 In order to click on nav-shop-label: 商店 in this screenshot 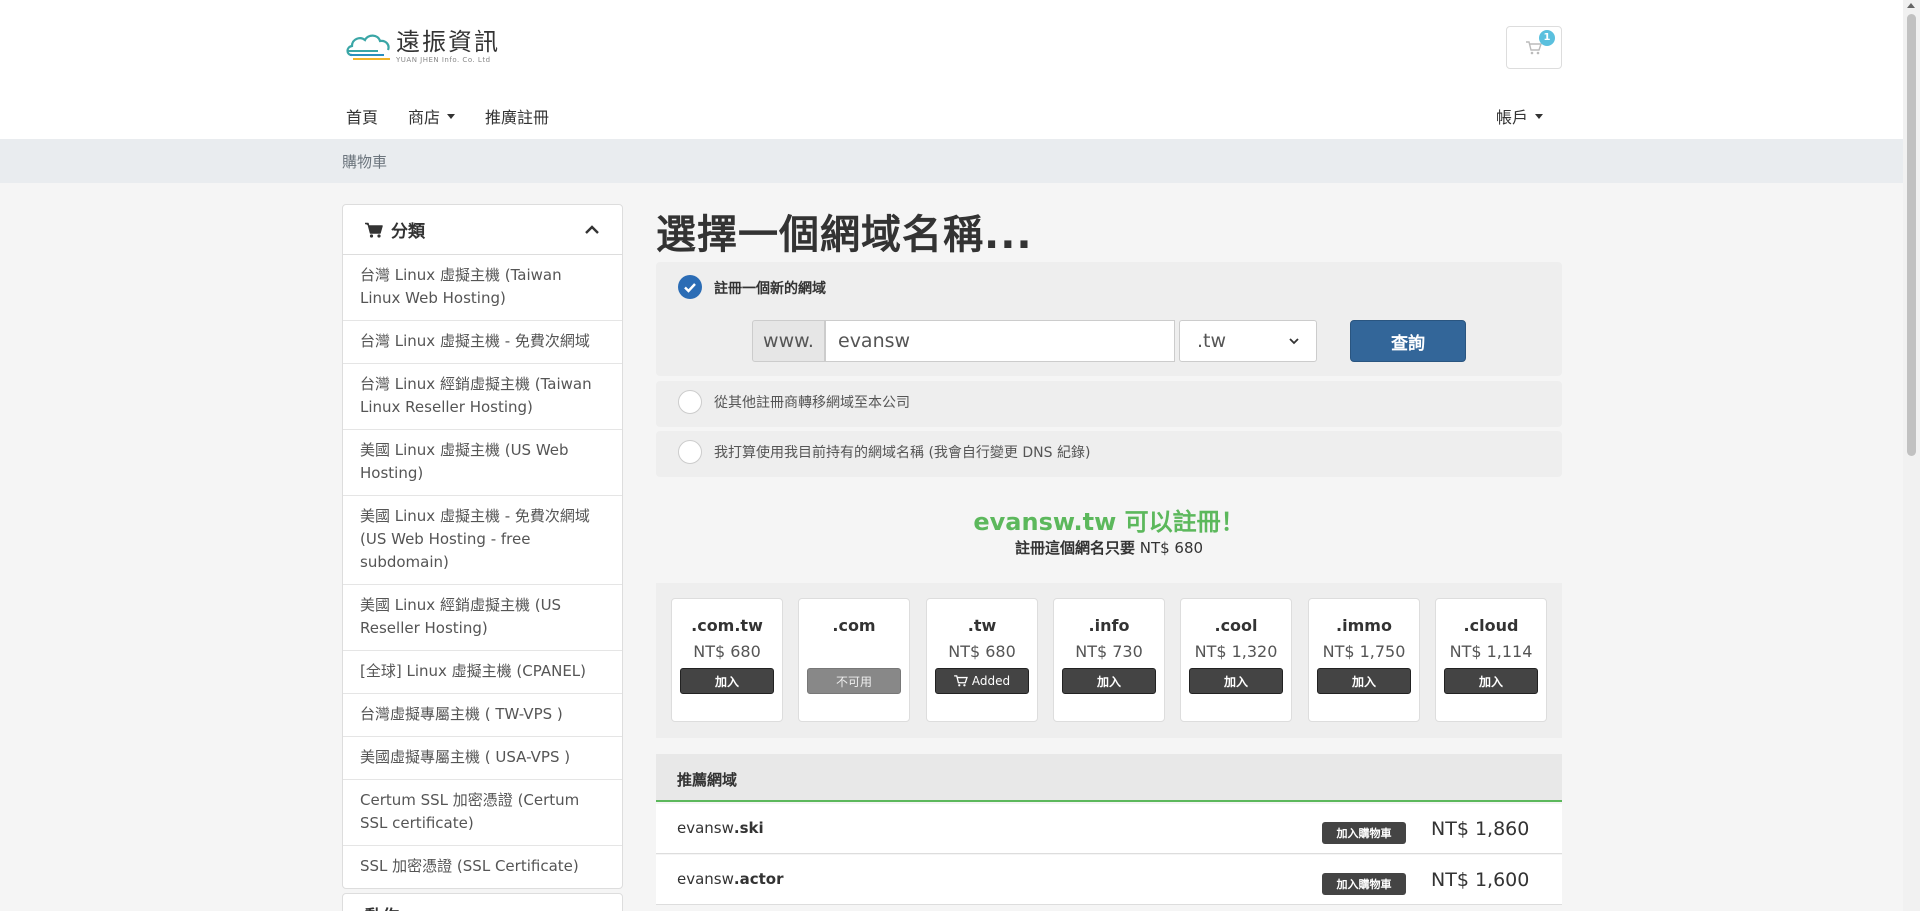, I will do `click(424, 117)`.